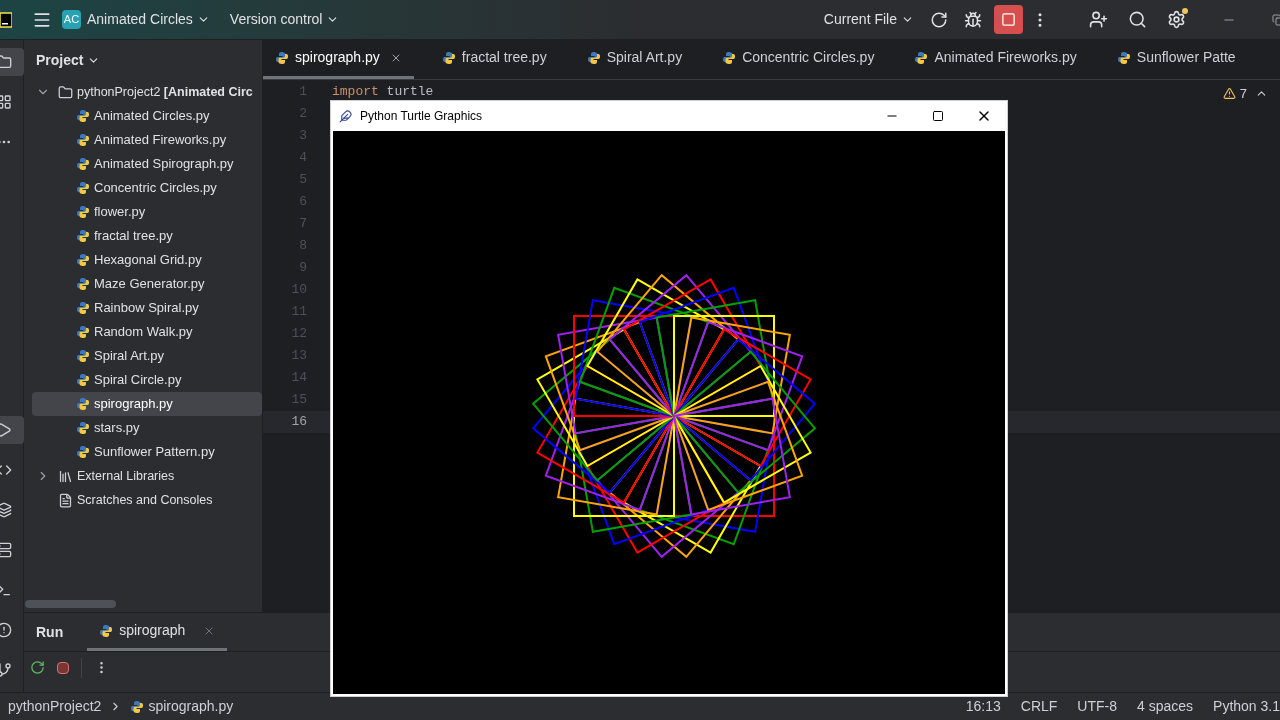  Describe the element at coordinates (938, 116) in the screenshot. I see `maximize-icon` at that location.